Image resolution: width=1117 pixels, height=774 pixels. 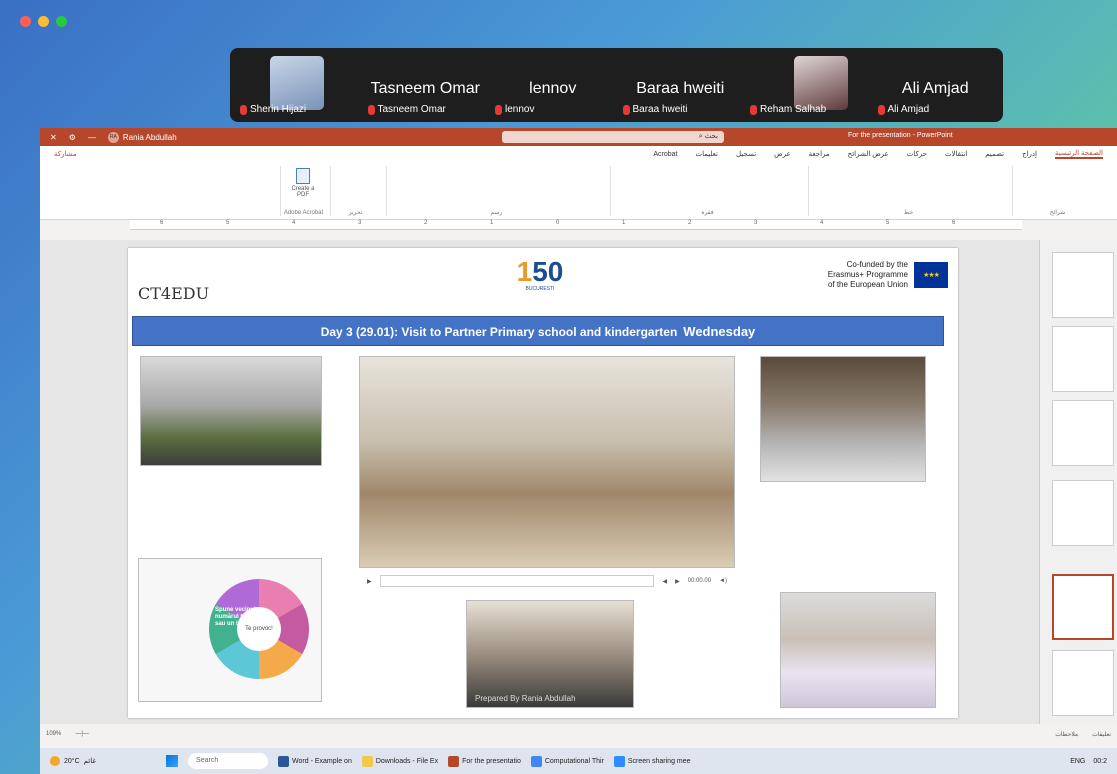 What do you see at coordinates (82, 734) in the screenshot?
I see `zoom-slider: —|—` at bounding box center [82, 734].